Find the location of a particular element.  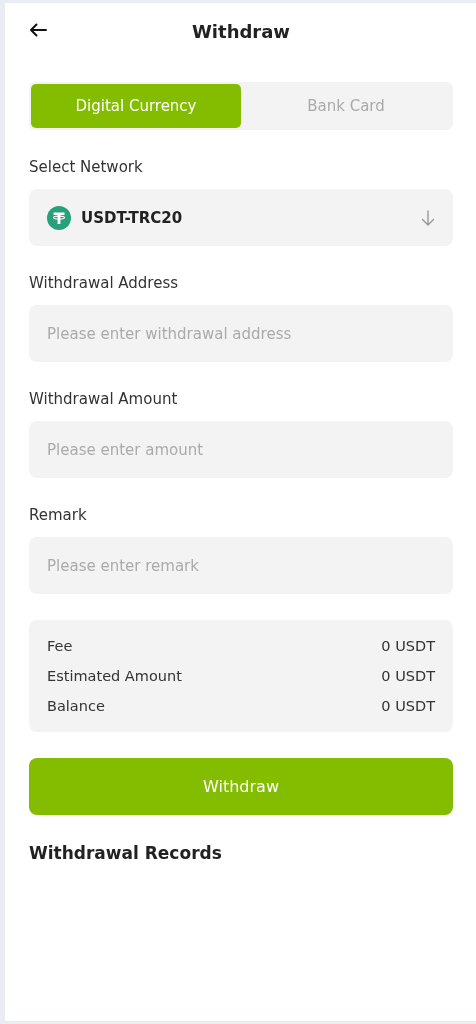

down-arrow-icon is located at coordinates (428, 217).